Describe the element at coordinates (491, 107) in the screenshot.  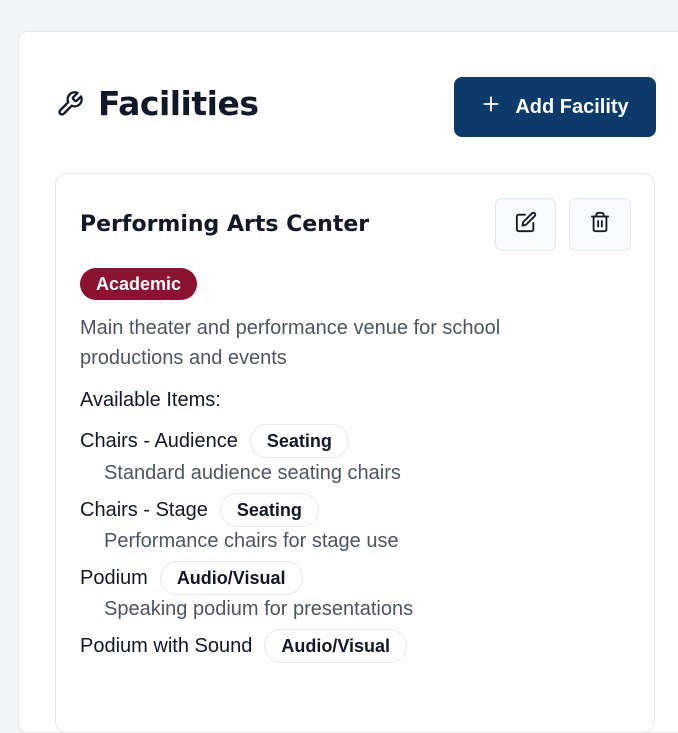
I see `plus-icon` at that location.